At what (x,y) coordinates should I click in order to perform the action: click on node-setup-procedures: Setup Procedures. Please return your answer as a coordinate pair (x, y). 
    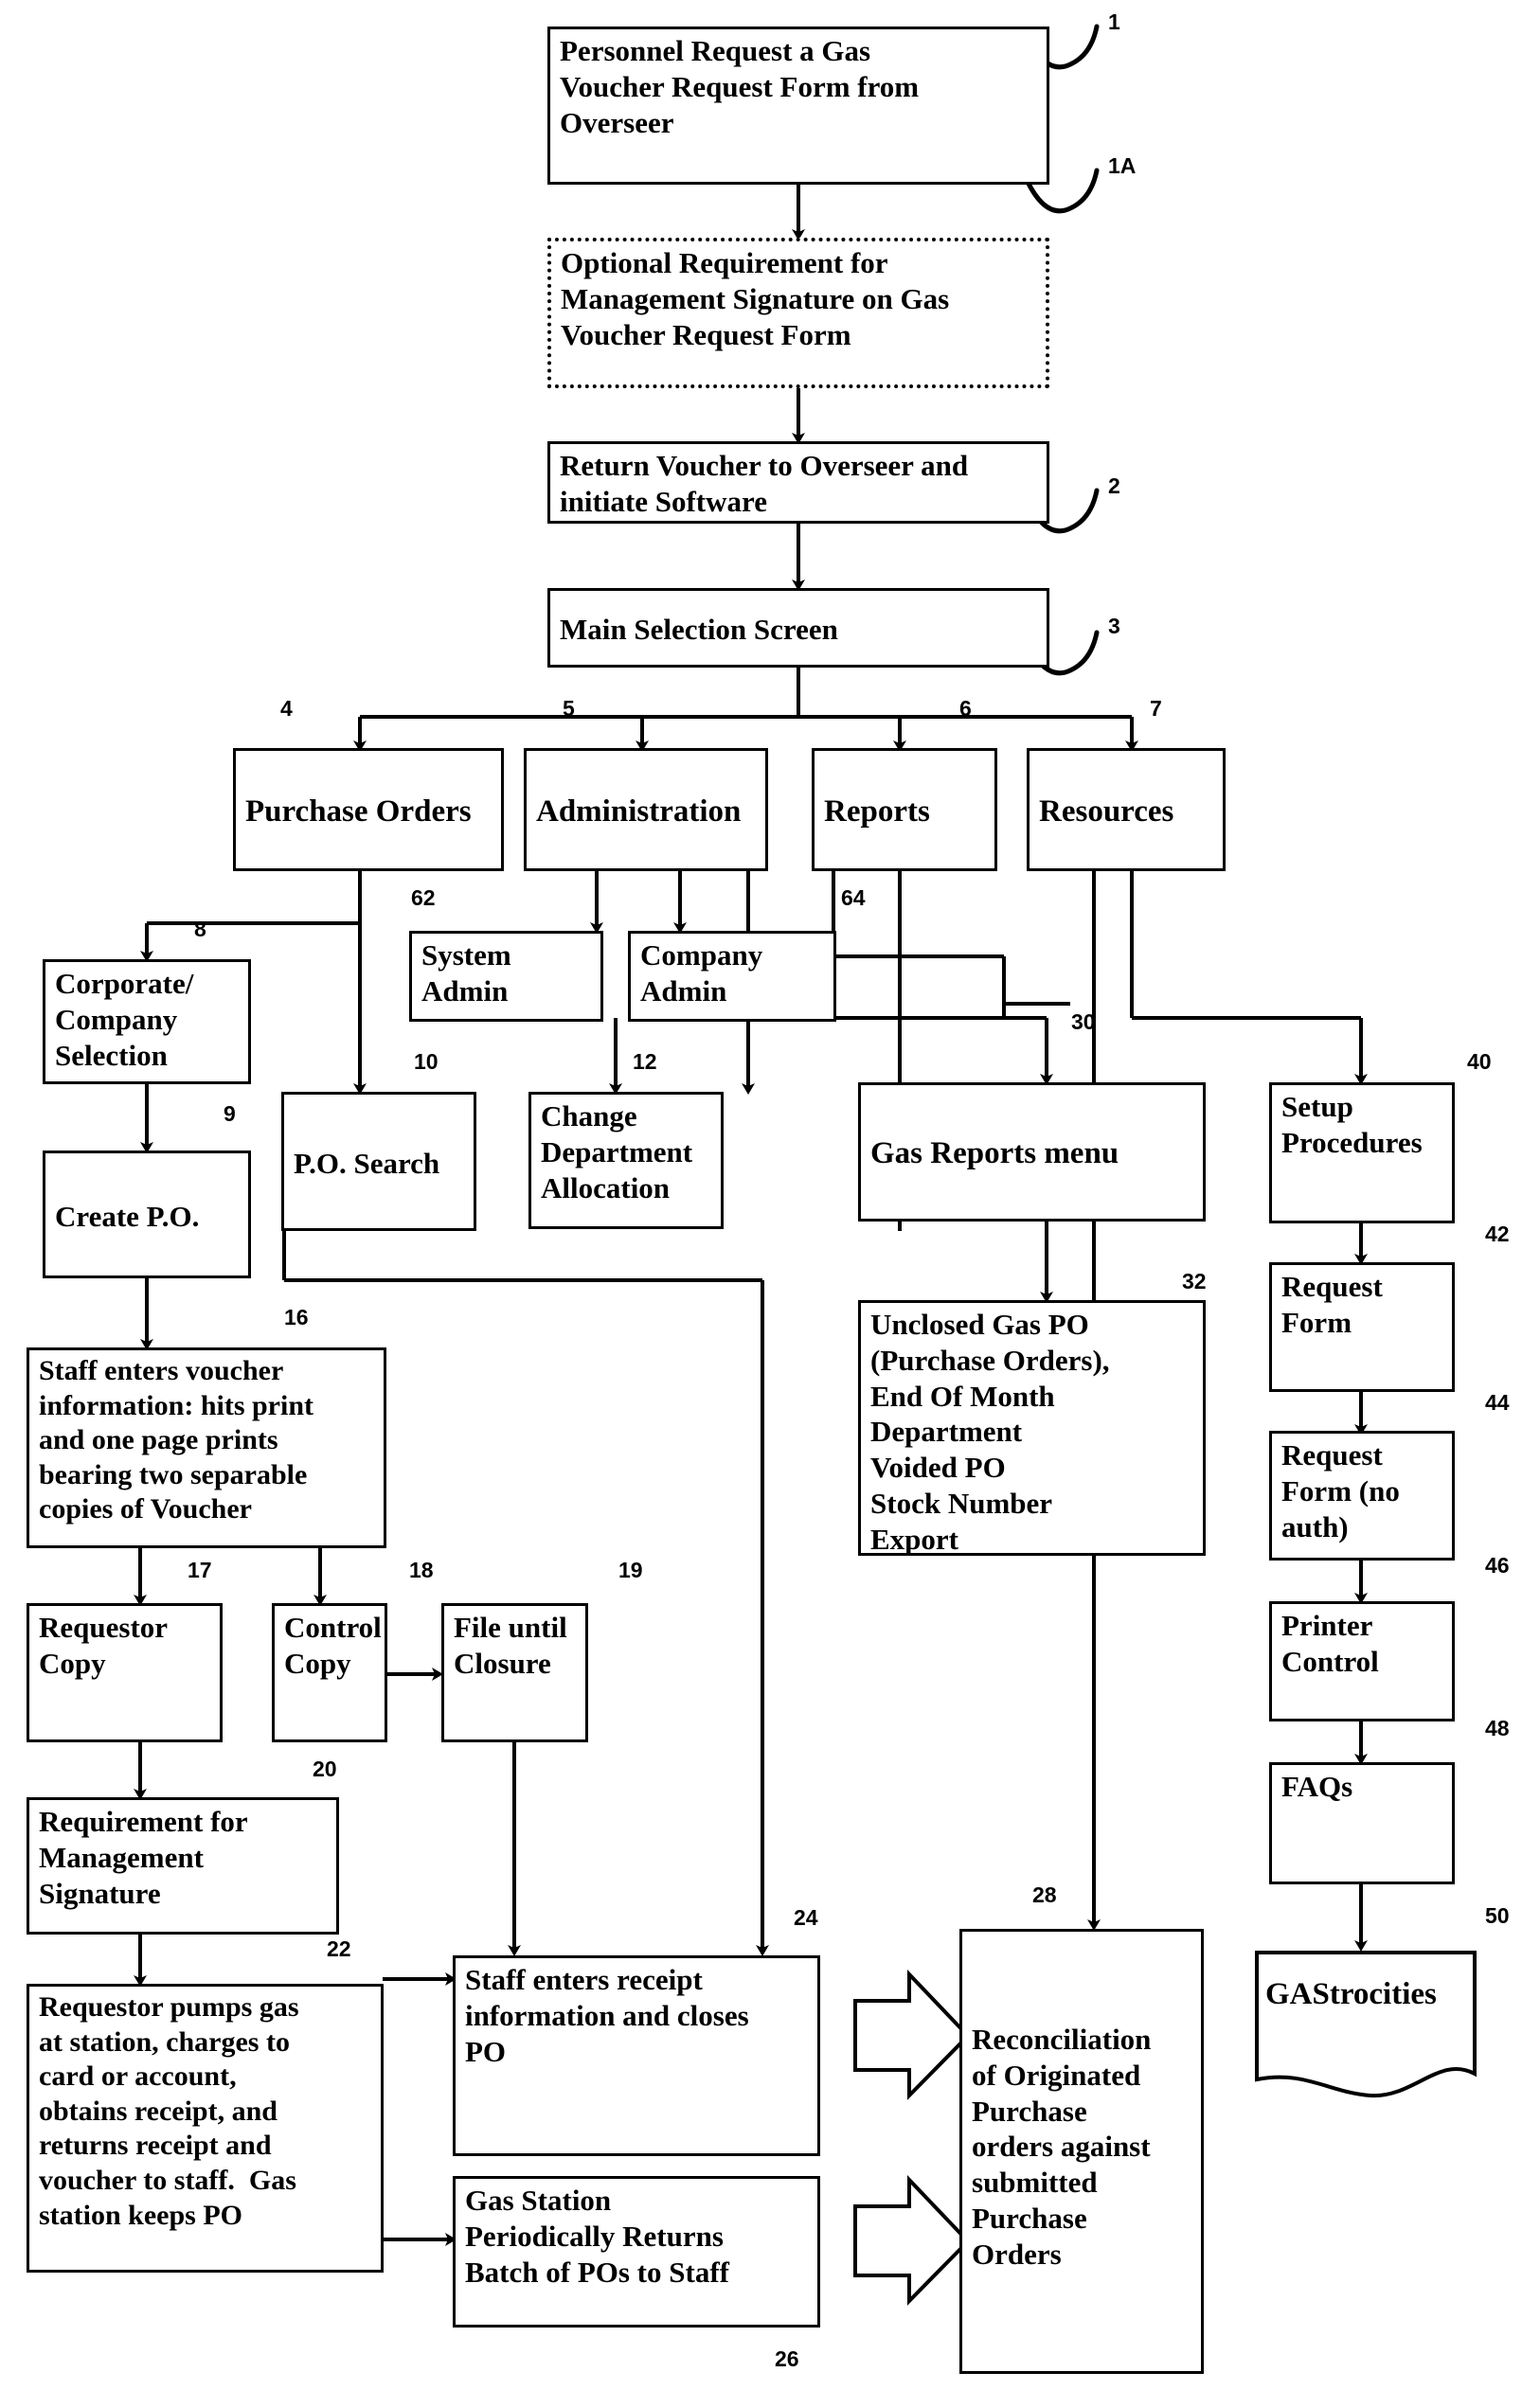
    Looking at the image, I should click on (1362, 1152).